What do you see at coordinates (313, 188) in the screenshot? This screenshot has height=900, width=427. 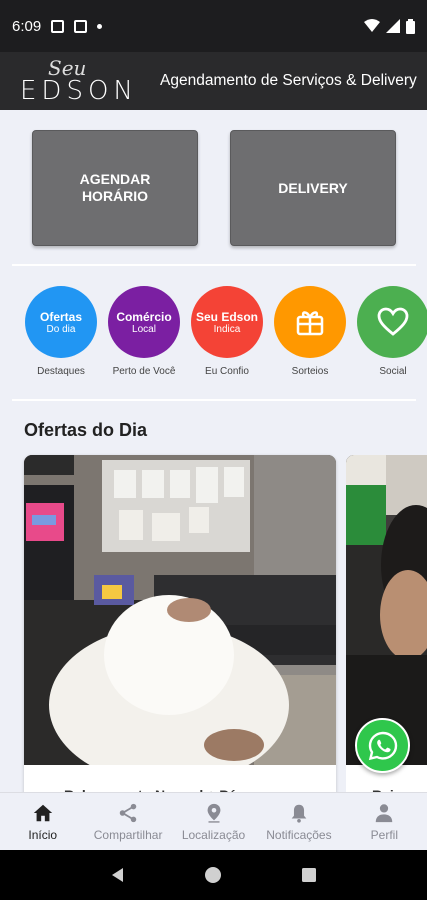 I see `delivery-button: DELIVERY` at bounding box center [313, 188].